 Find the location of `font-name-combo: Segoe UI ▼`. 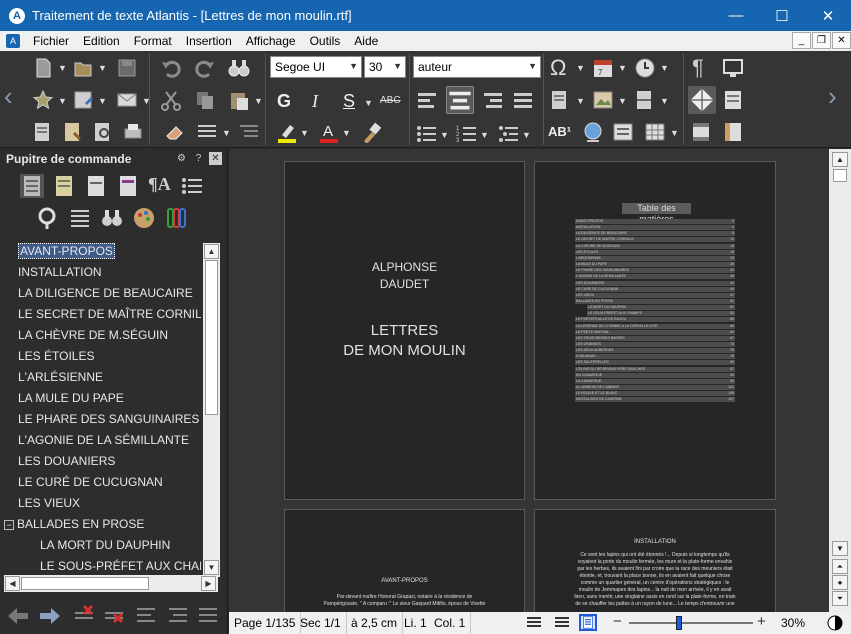

font-name-combo: Segoe UI ▼ is located at coordinates (316, 67).